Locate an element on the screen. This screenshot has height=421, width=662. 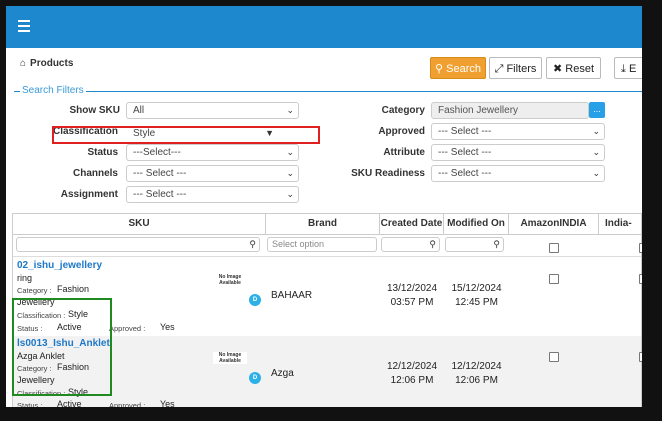
export-button: ⤓ E is located at coordinates (634, 68).